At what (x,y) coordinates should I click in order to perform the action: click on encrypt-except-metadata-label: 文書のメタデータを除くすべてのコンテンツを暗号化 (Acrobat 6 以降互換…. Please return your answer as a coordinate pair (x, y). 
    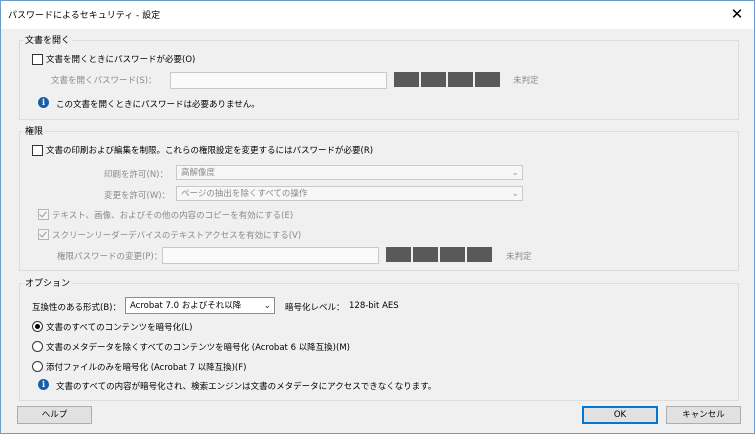
    Looking at the image, I should click on (198, 348).